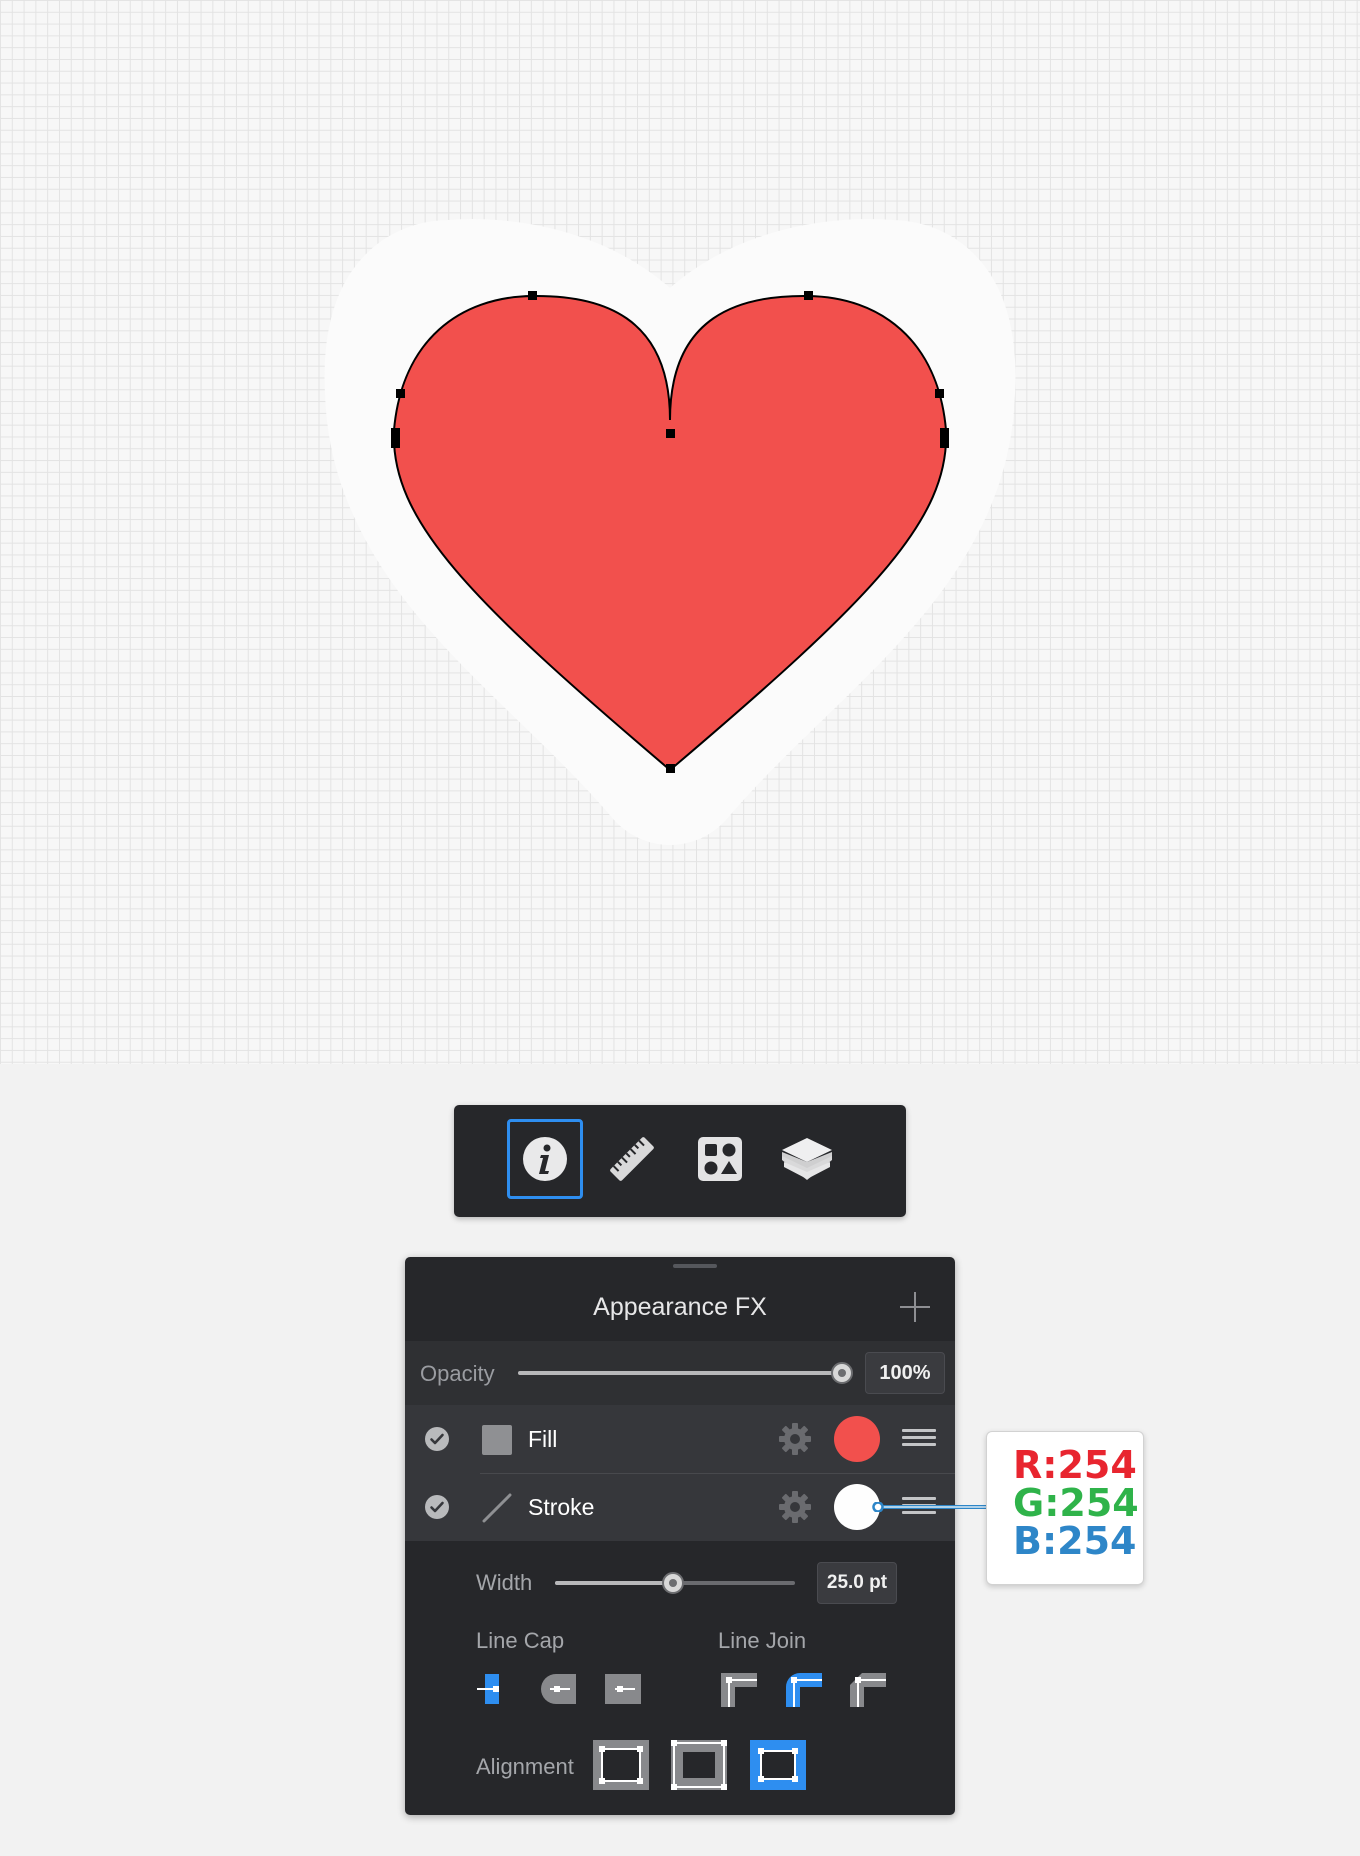 The height and width of the screenshot is (1856, 1360). I want to click on rgb-values-callout: R:254 G:254 B:254, so click(1065, 1508).